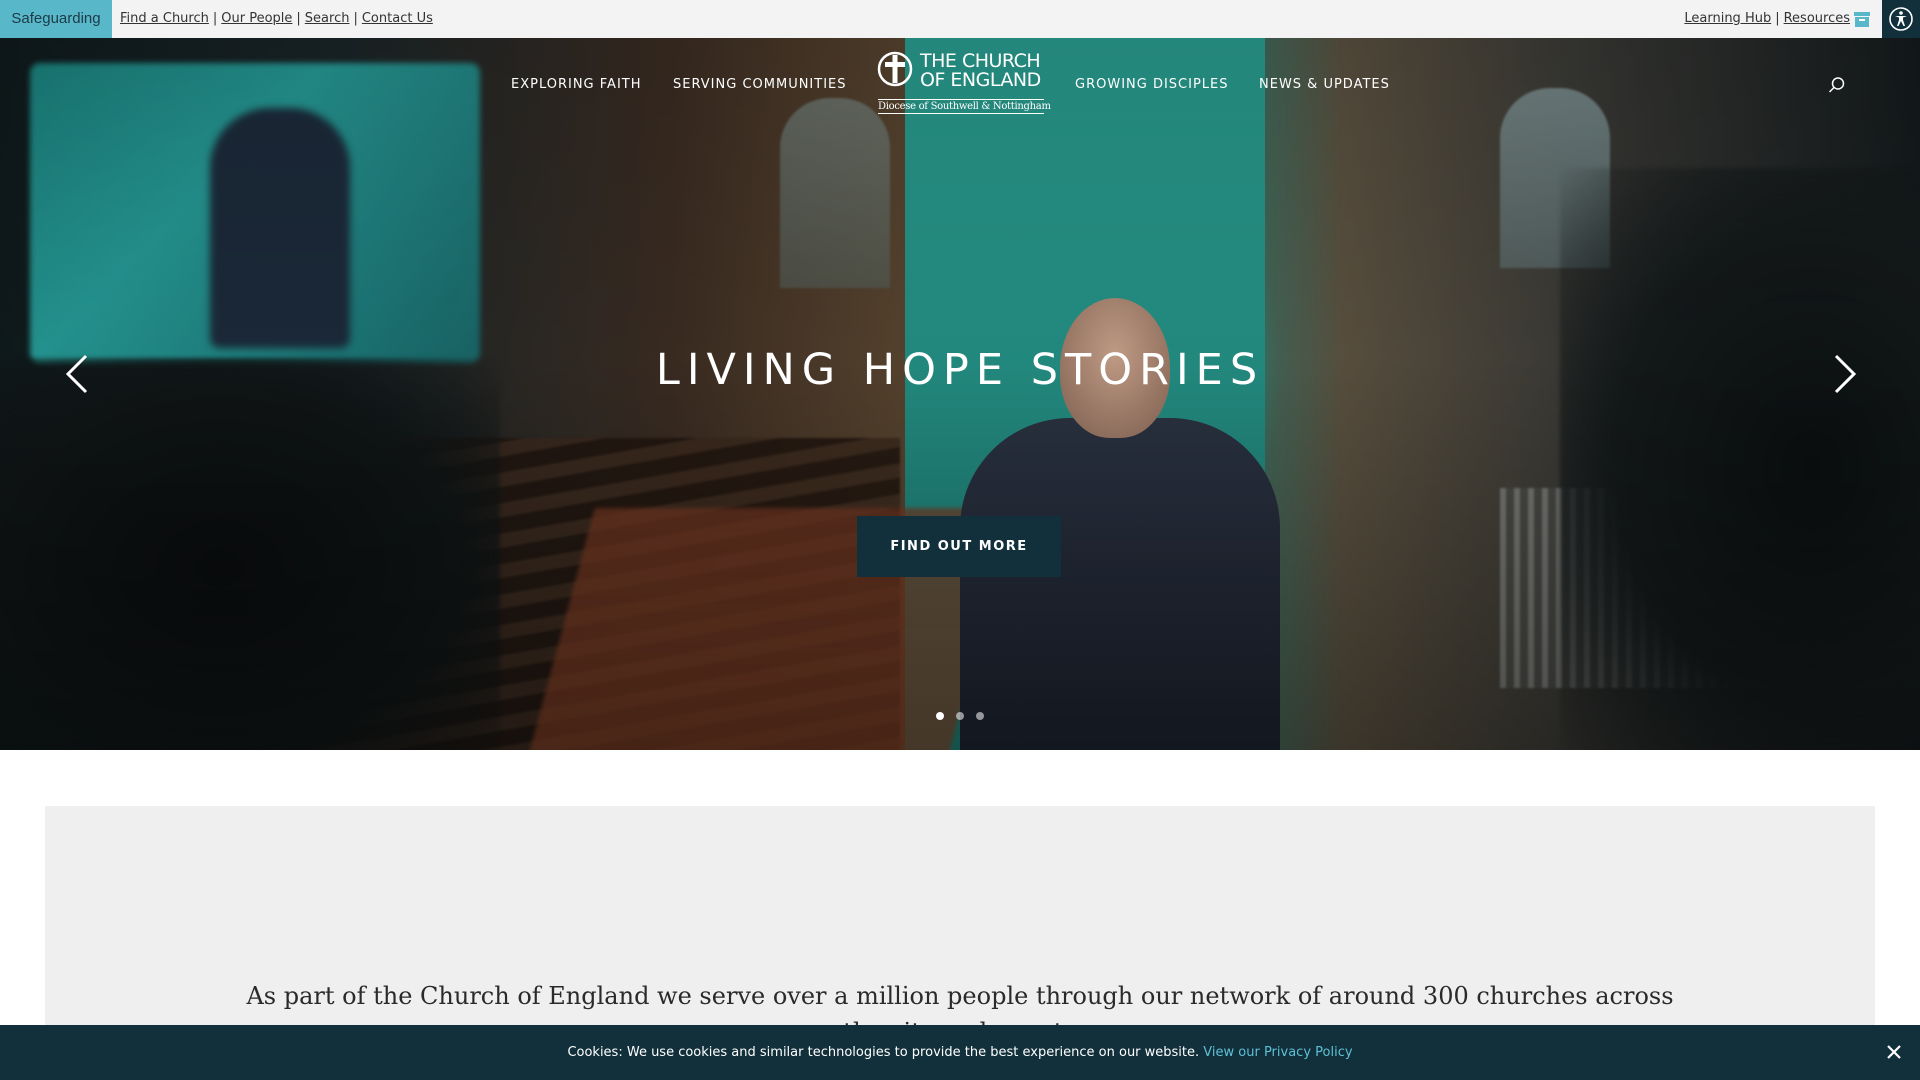  What do you see at coordinates (980, 80) in the screenshot?
I see `logo-title-line2: OF ENGLAND` at bounding box center [980, 80].